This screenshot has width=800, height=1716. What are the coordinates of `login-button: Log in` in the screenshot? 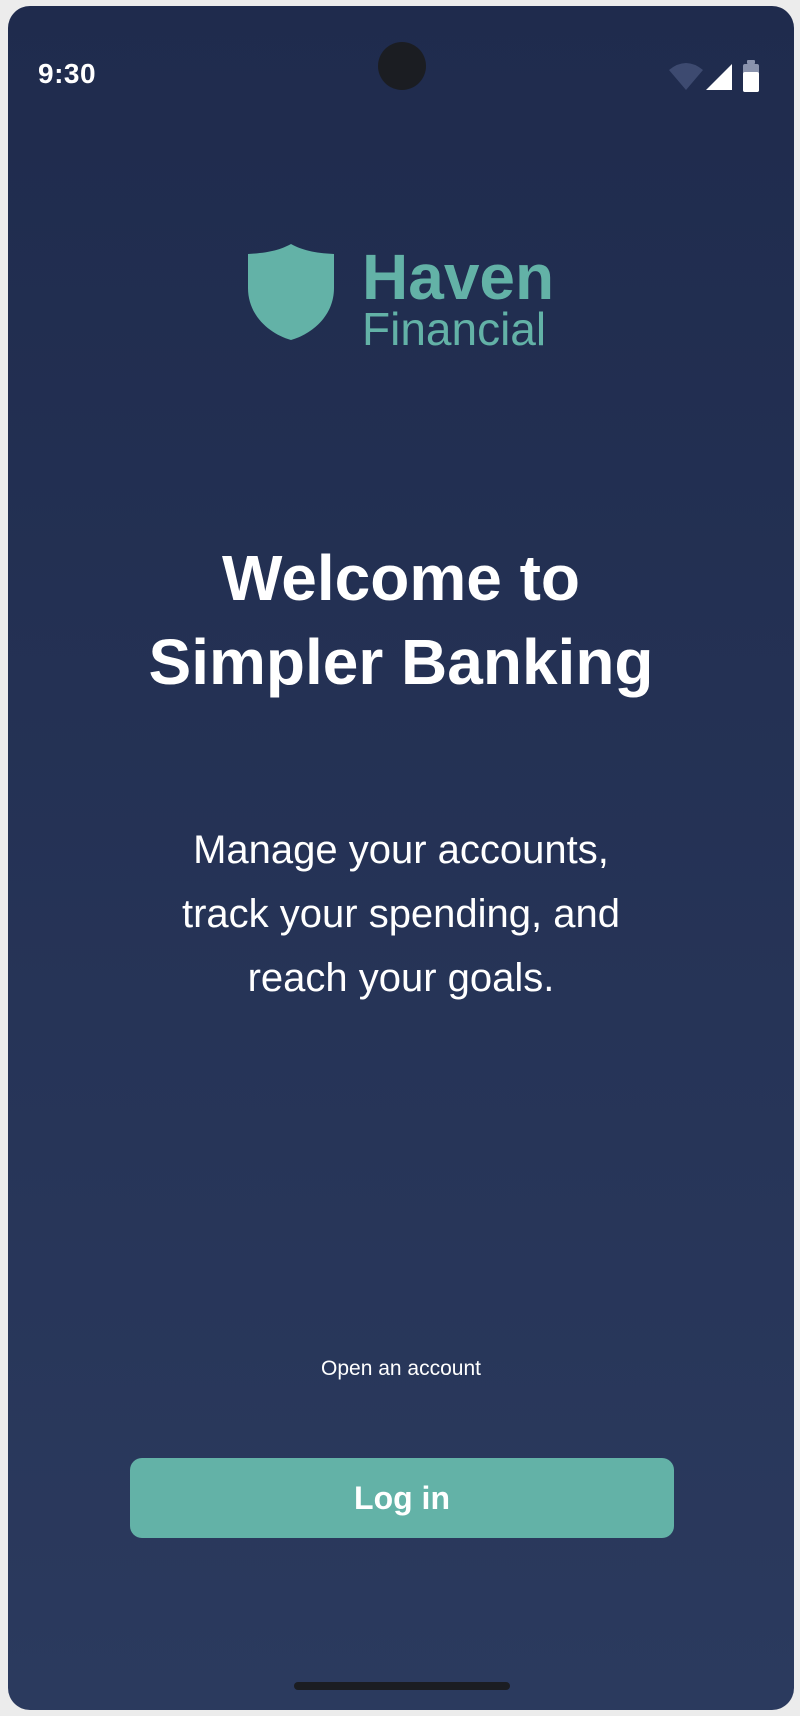 It's located at (402, 1498).